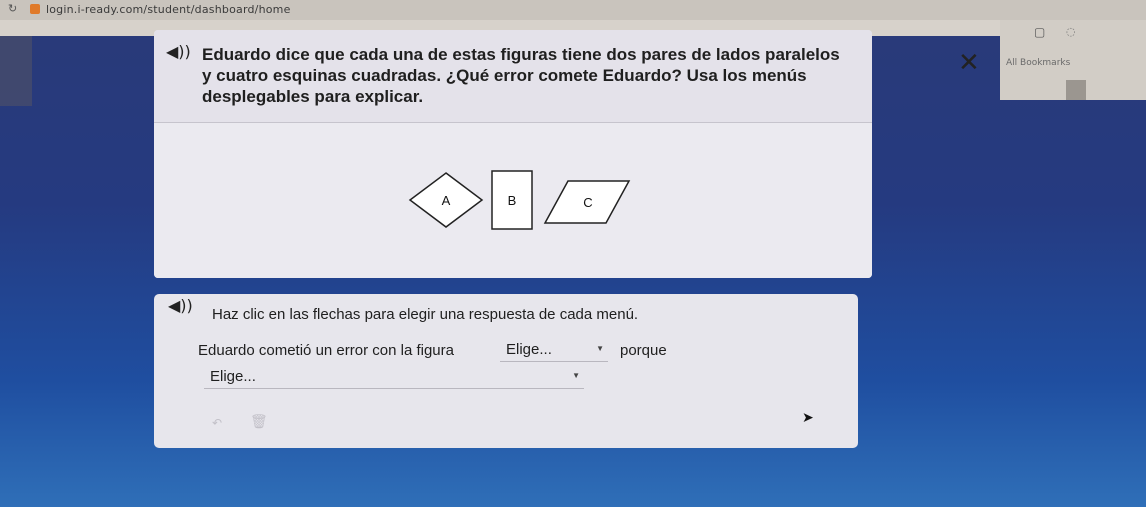  What do you see at coordinates (1038, 63) in the screenshot?
I see `all-bookmarks-link: All Bookmarks` at bounding box center [1038, 63].